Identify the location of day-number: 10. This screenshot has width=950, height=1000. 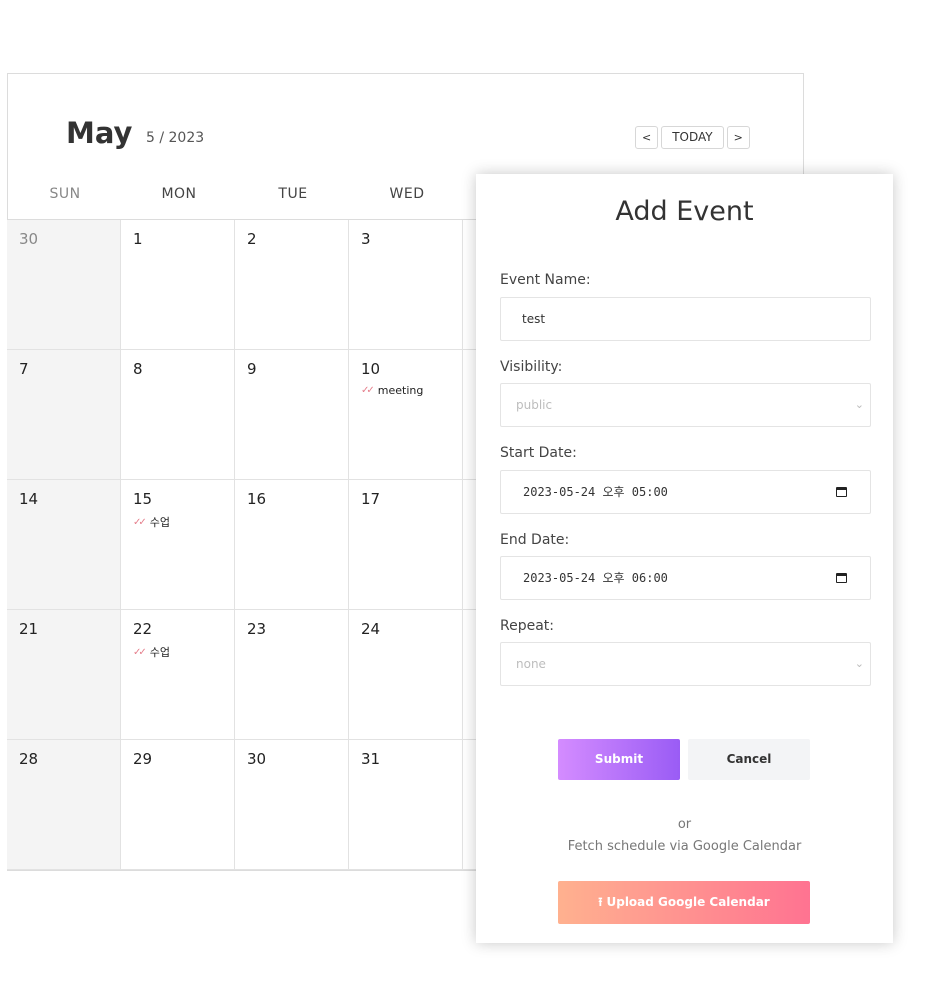
(371, 369).